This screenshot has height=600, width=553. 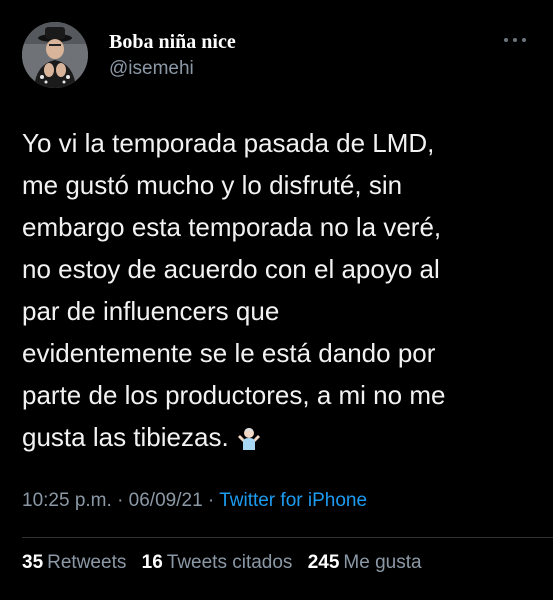 I want to click on author-handle: @isemehi, so click(x=151, y=69).